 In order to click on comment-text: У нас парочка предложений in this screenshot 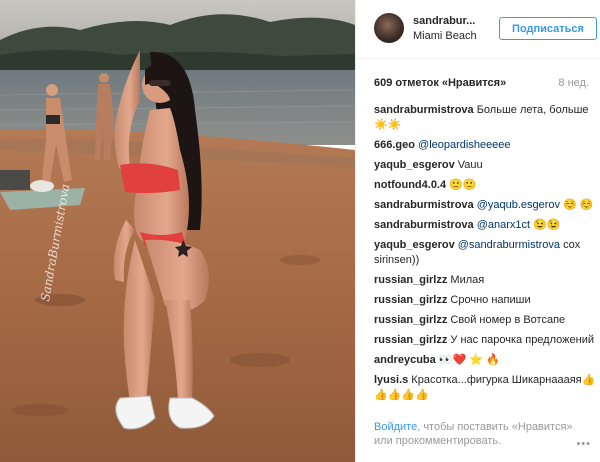, I will do `click(520, 340)`.